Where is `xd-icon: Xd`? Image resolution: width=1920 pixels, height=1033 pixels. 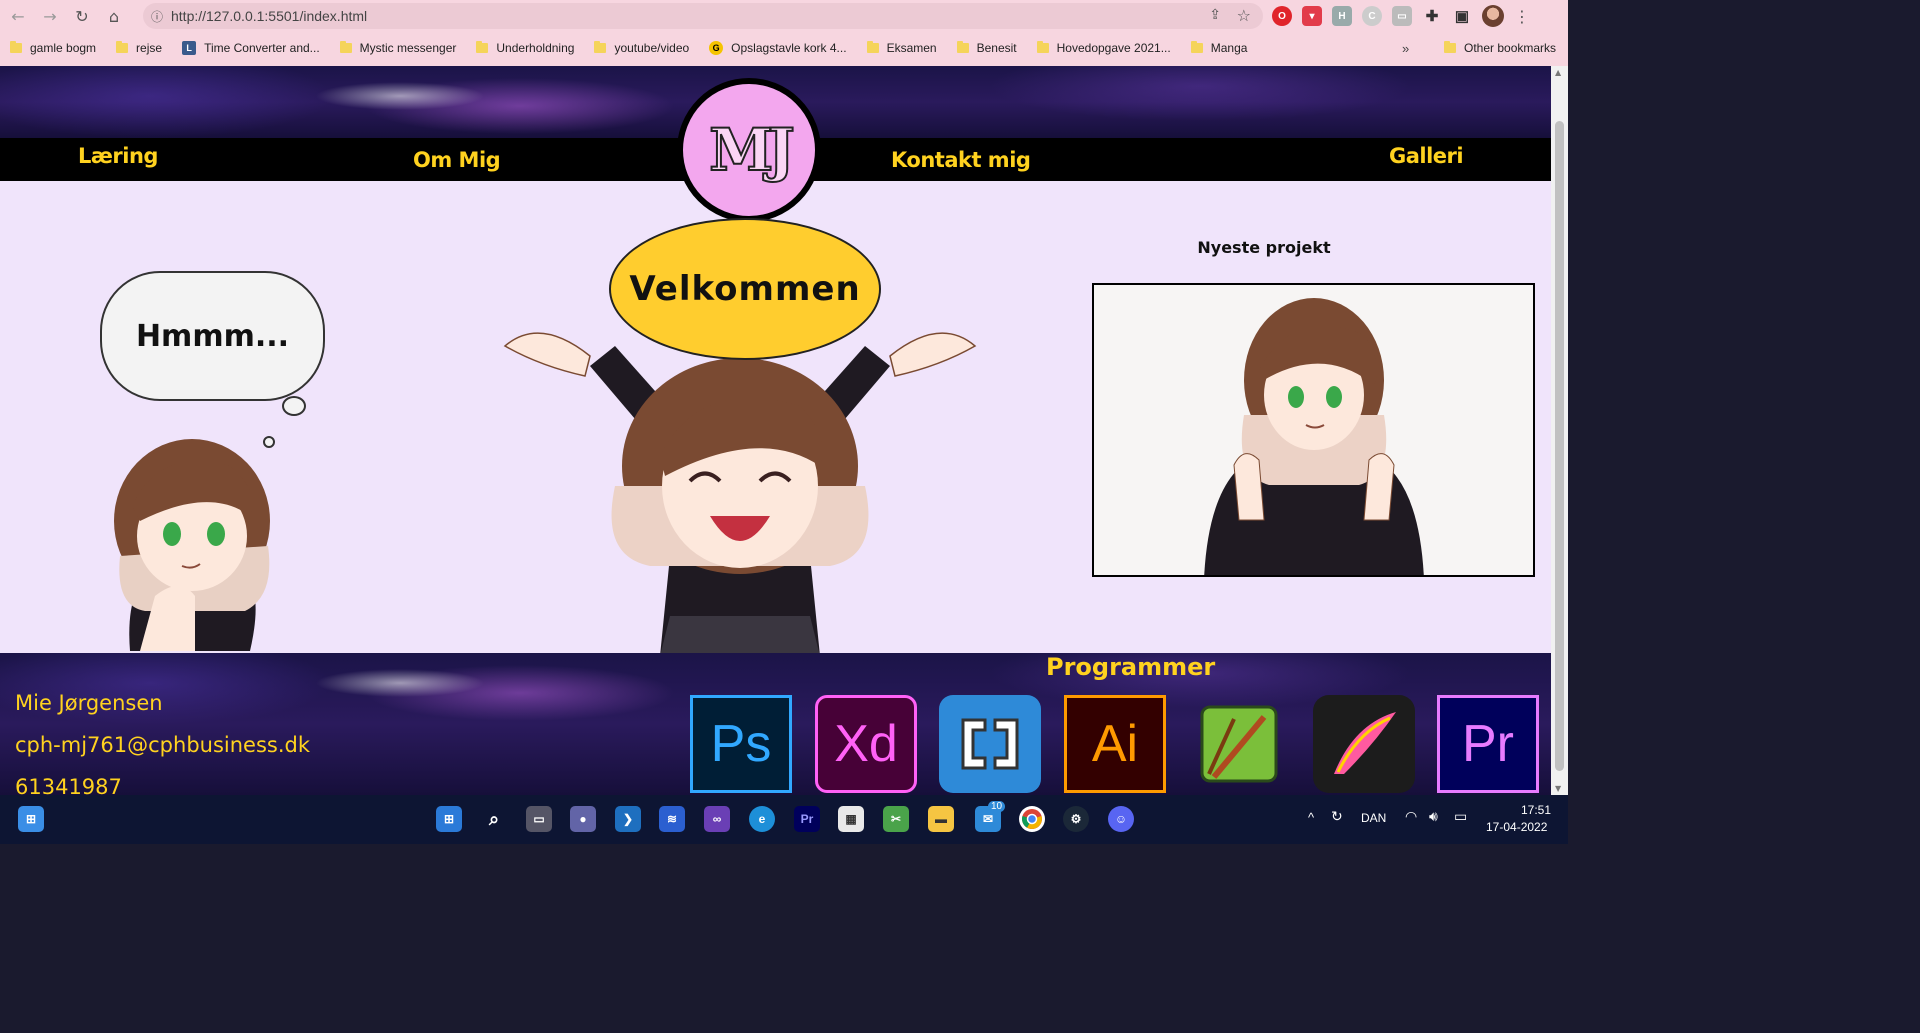
xd-icon: Xd is located at coordinates (866, 744).